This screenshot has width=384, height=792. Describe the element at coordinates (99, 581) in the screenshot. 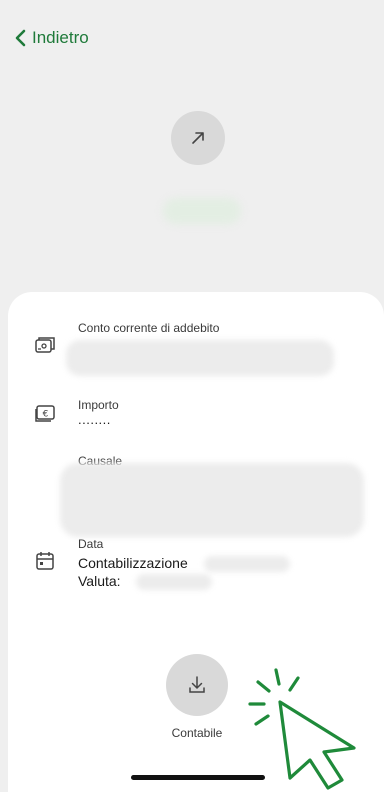

I see `value-date-label: Valuta:` at that location.